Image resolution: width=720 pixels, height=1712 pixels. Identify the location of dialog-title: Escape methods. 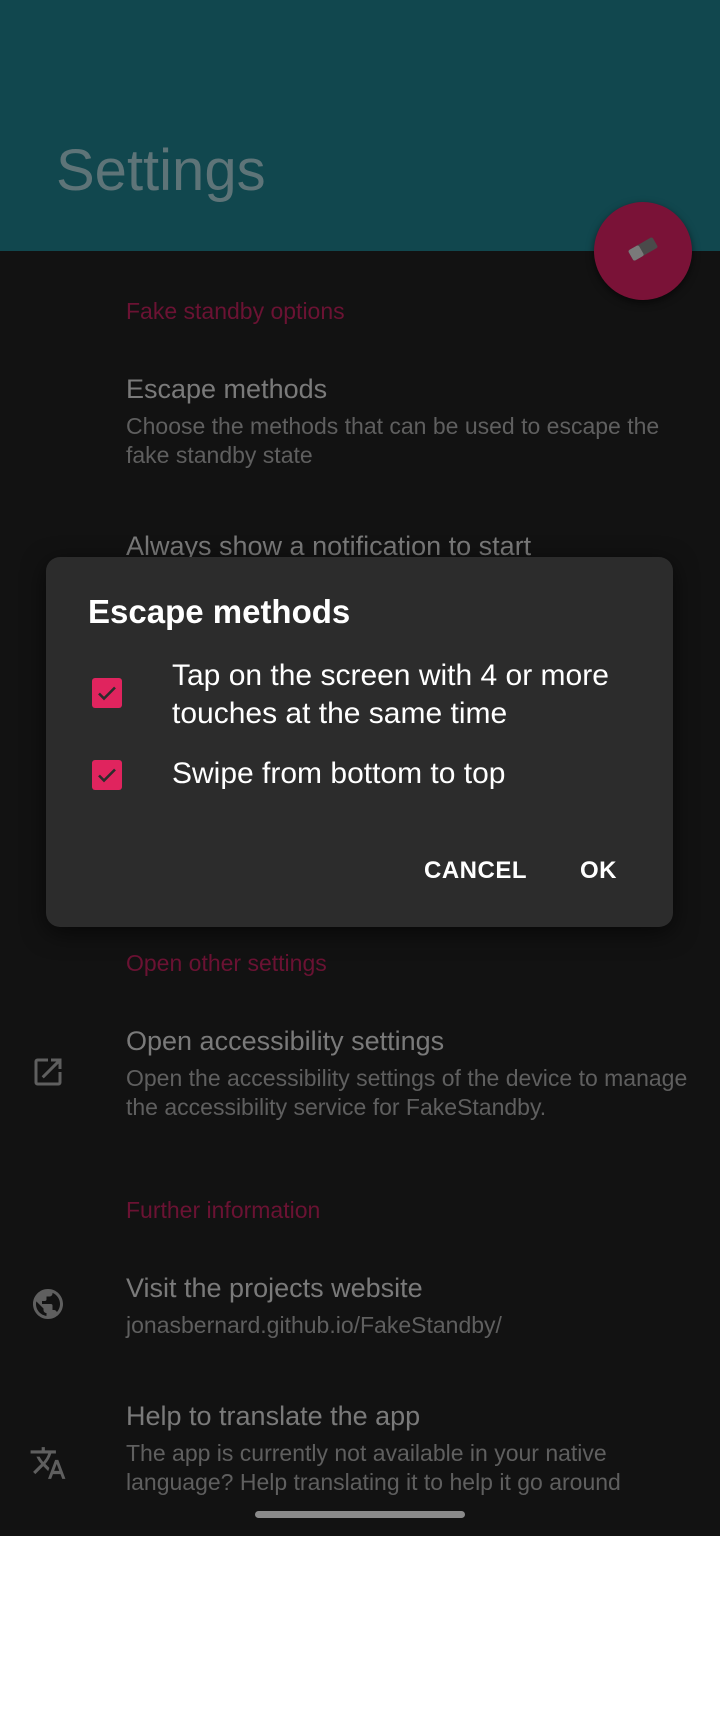
(219, 611).